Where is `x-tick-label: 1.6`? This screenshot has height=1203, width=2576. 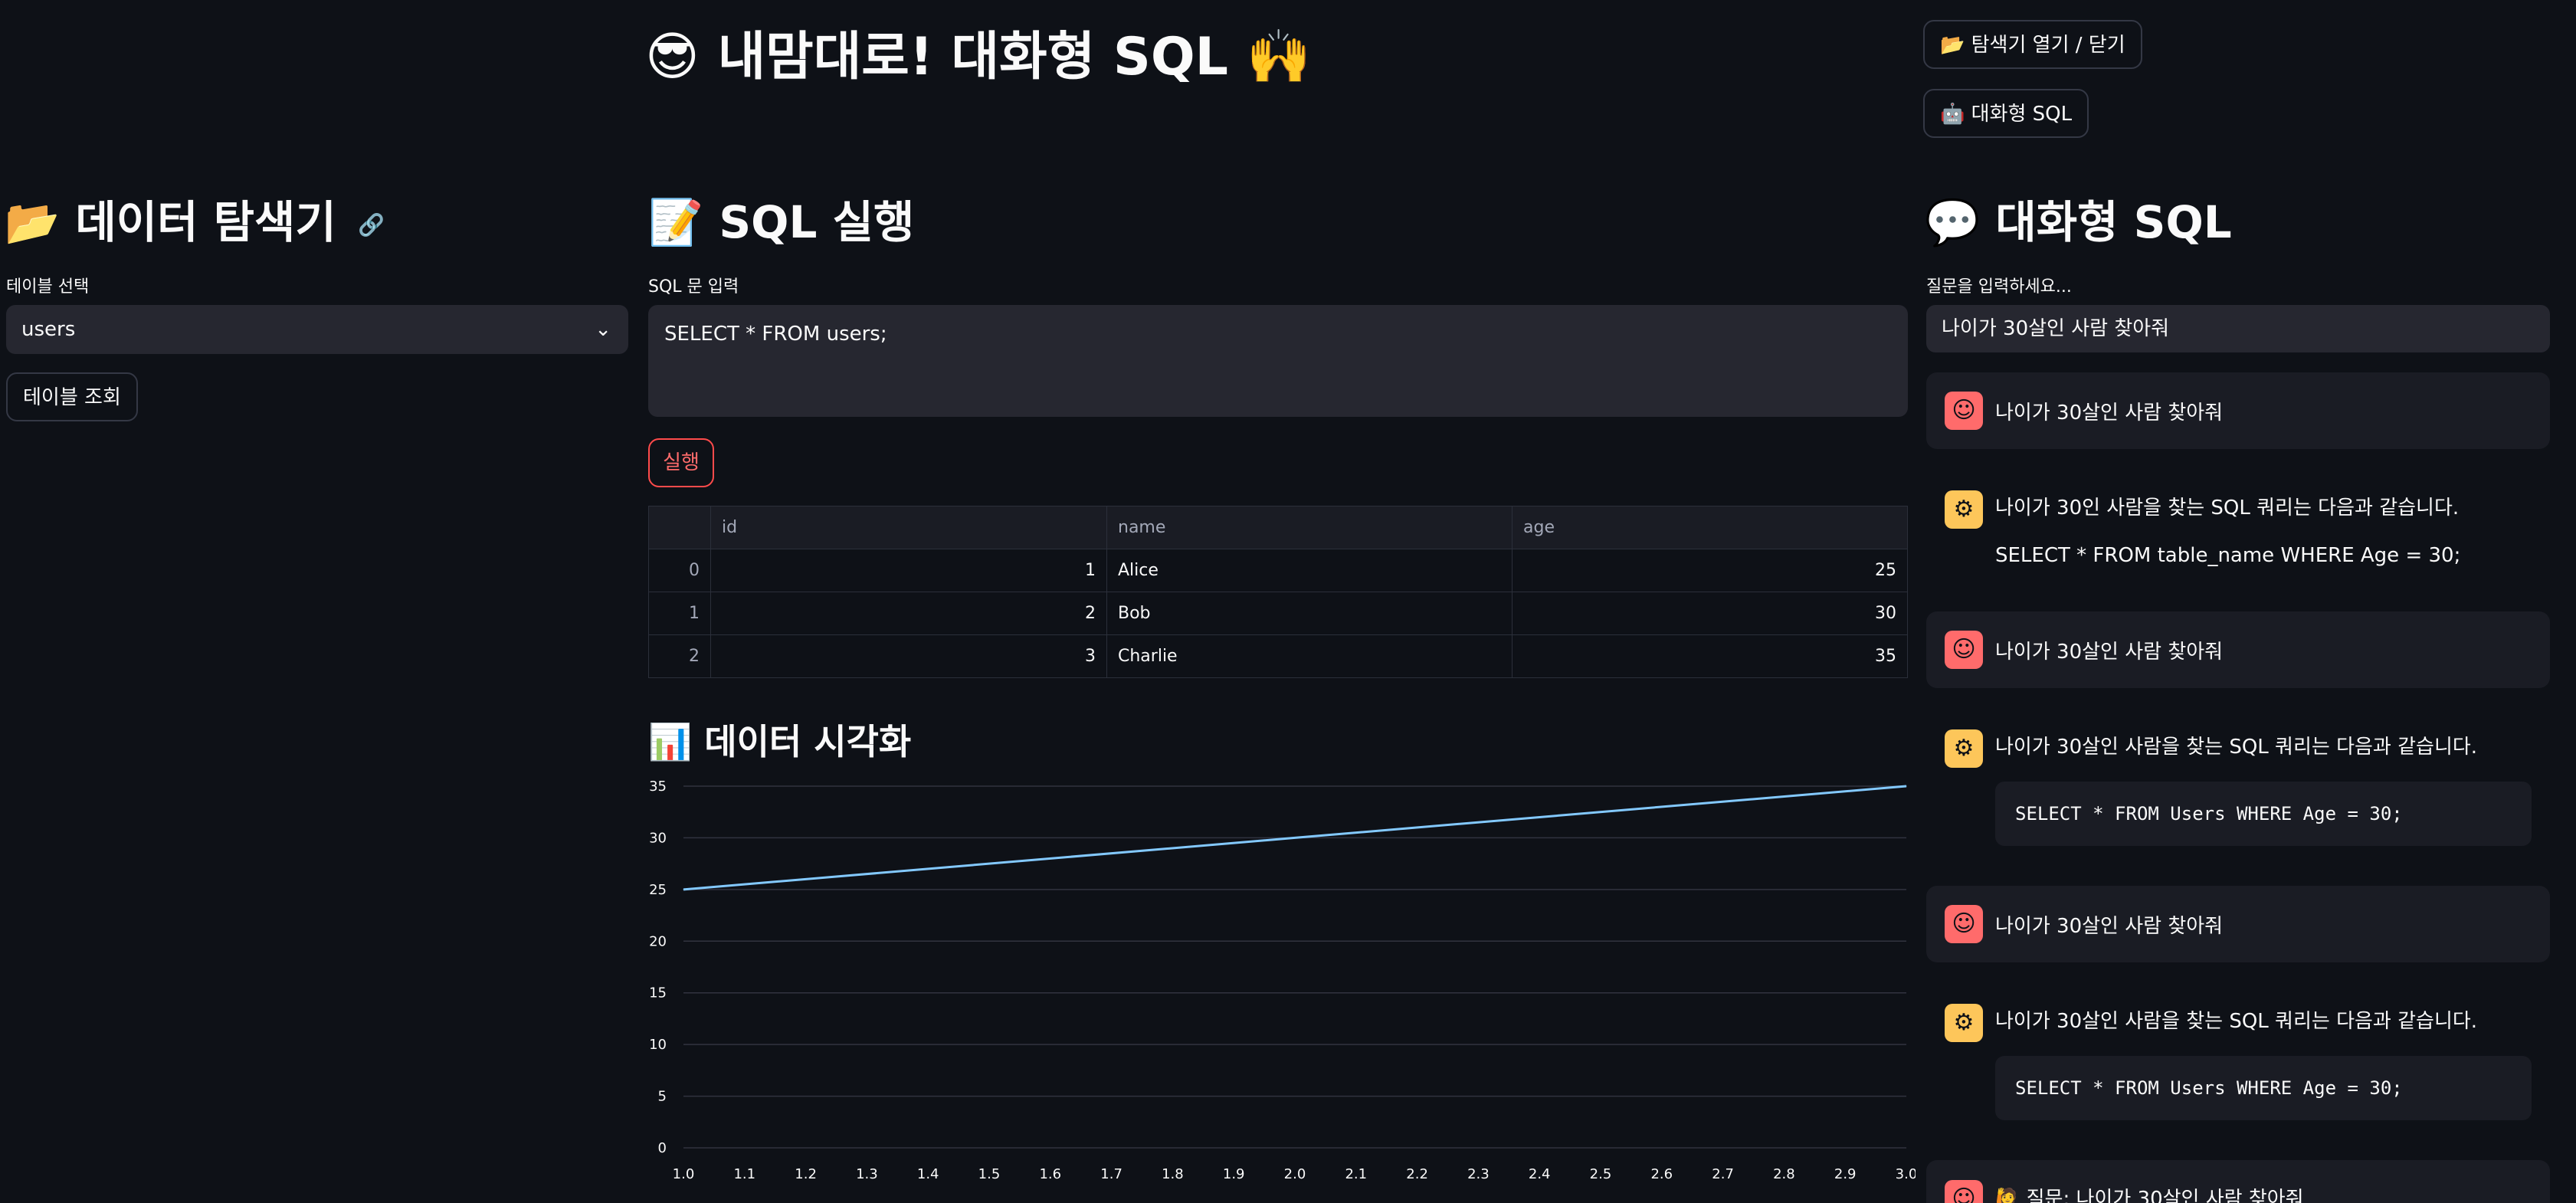
x-tick-label: 1.6 is located at coordinates (1050, 1174).